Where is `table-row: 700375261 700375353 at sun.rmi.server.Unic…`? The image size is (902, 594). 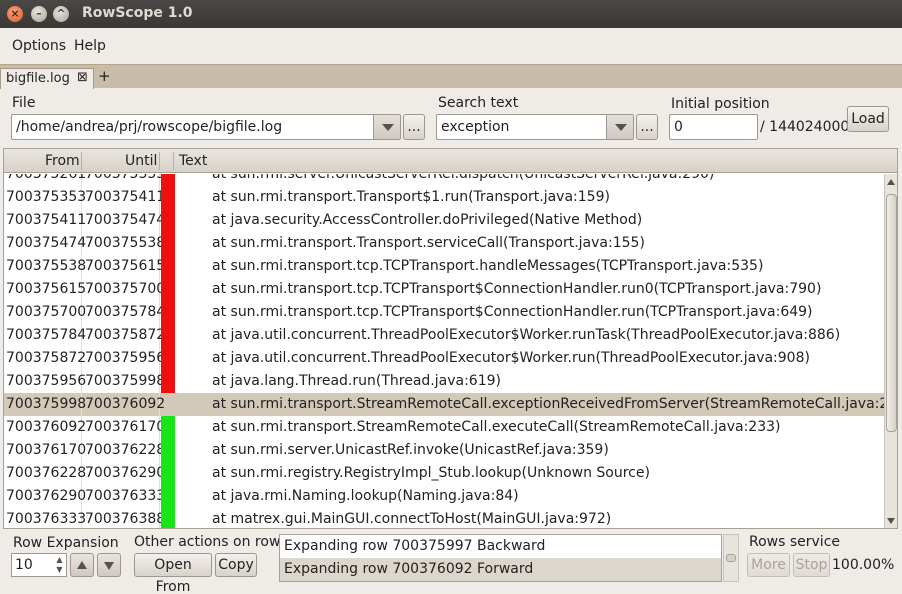
table-row: 700375261 700375353 at sun.rmi.server.Unic… is located at coordinates (444, 180).